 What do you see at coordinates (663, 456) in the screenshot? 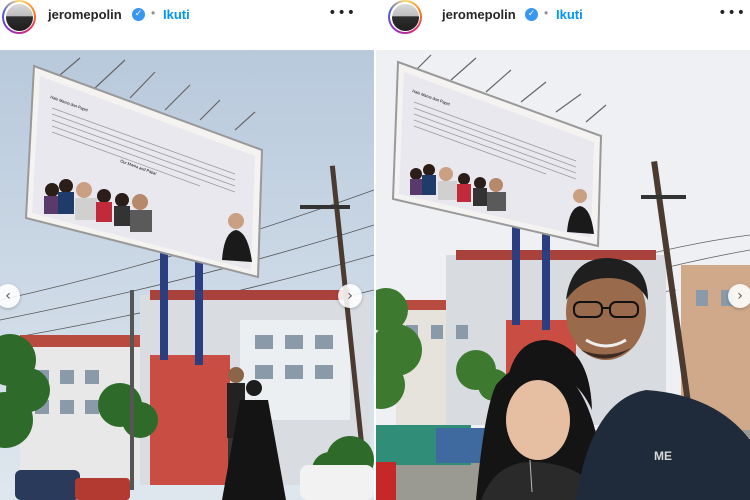
I see `shirt-print: ME` at bounding box center [663, 456].